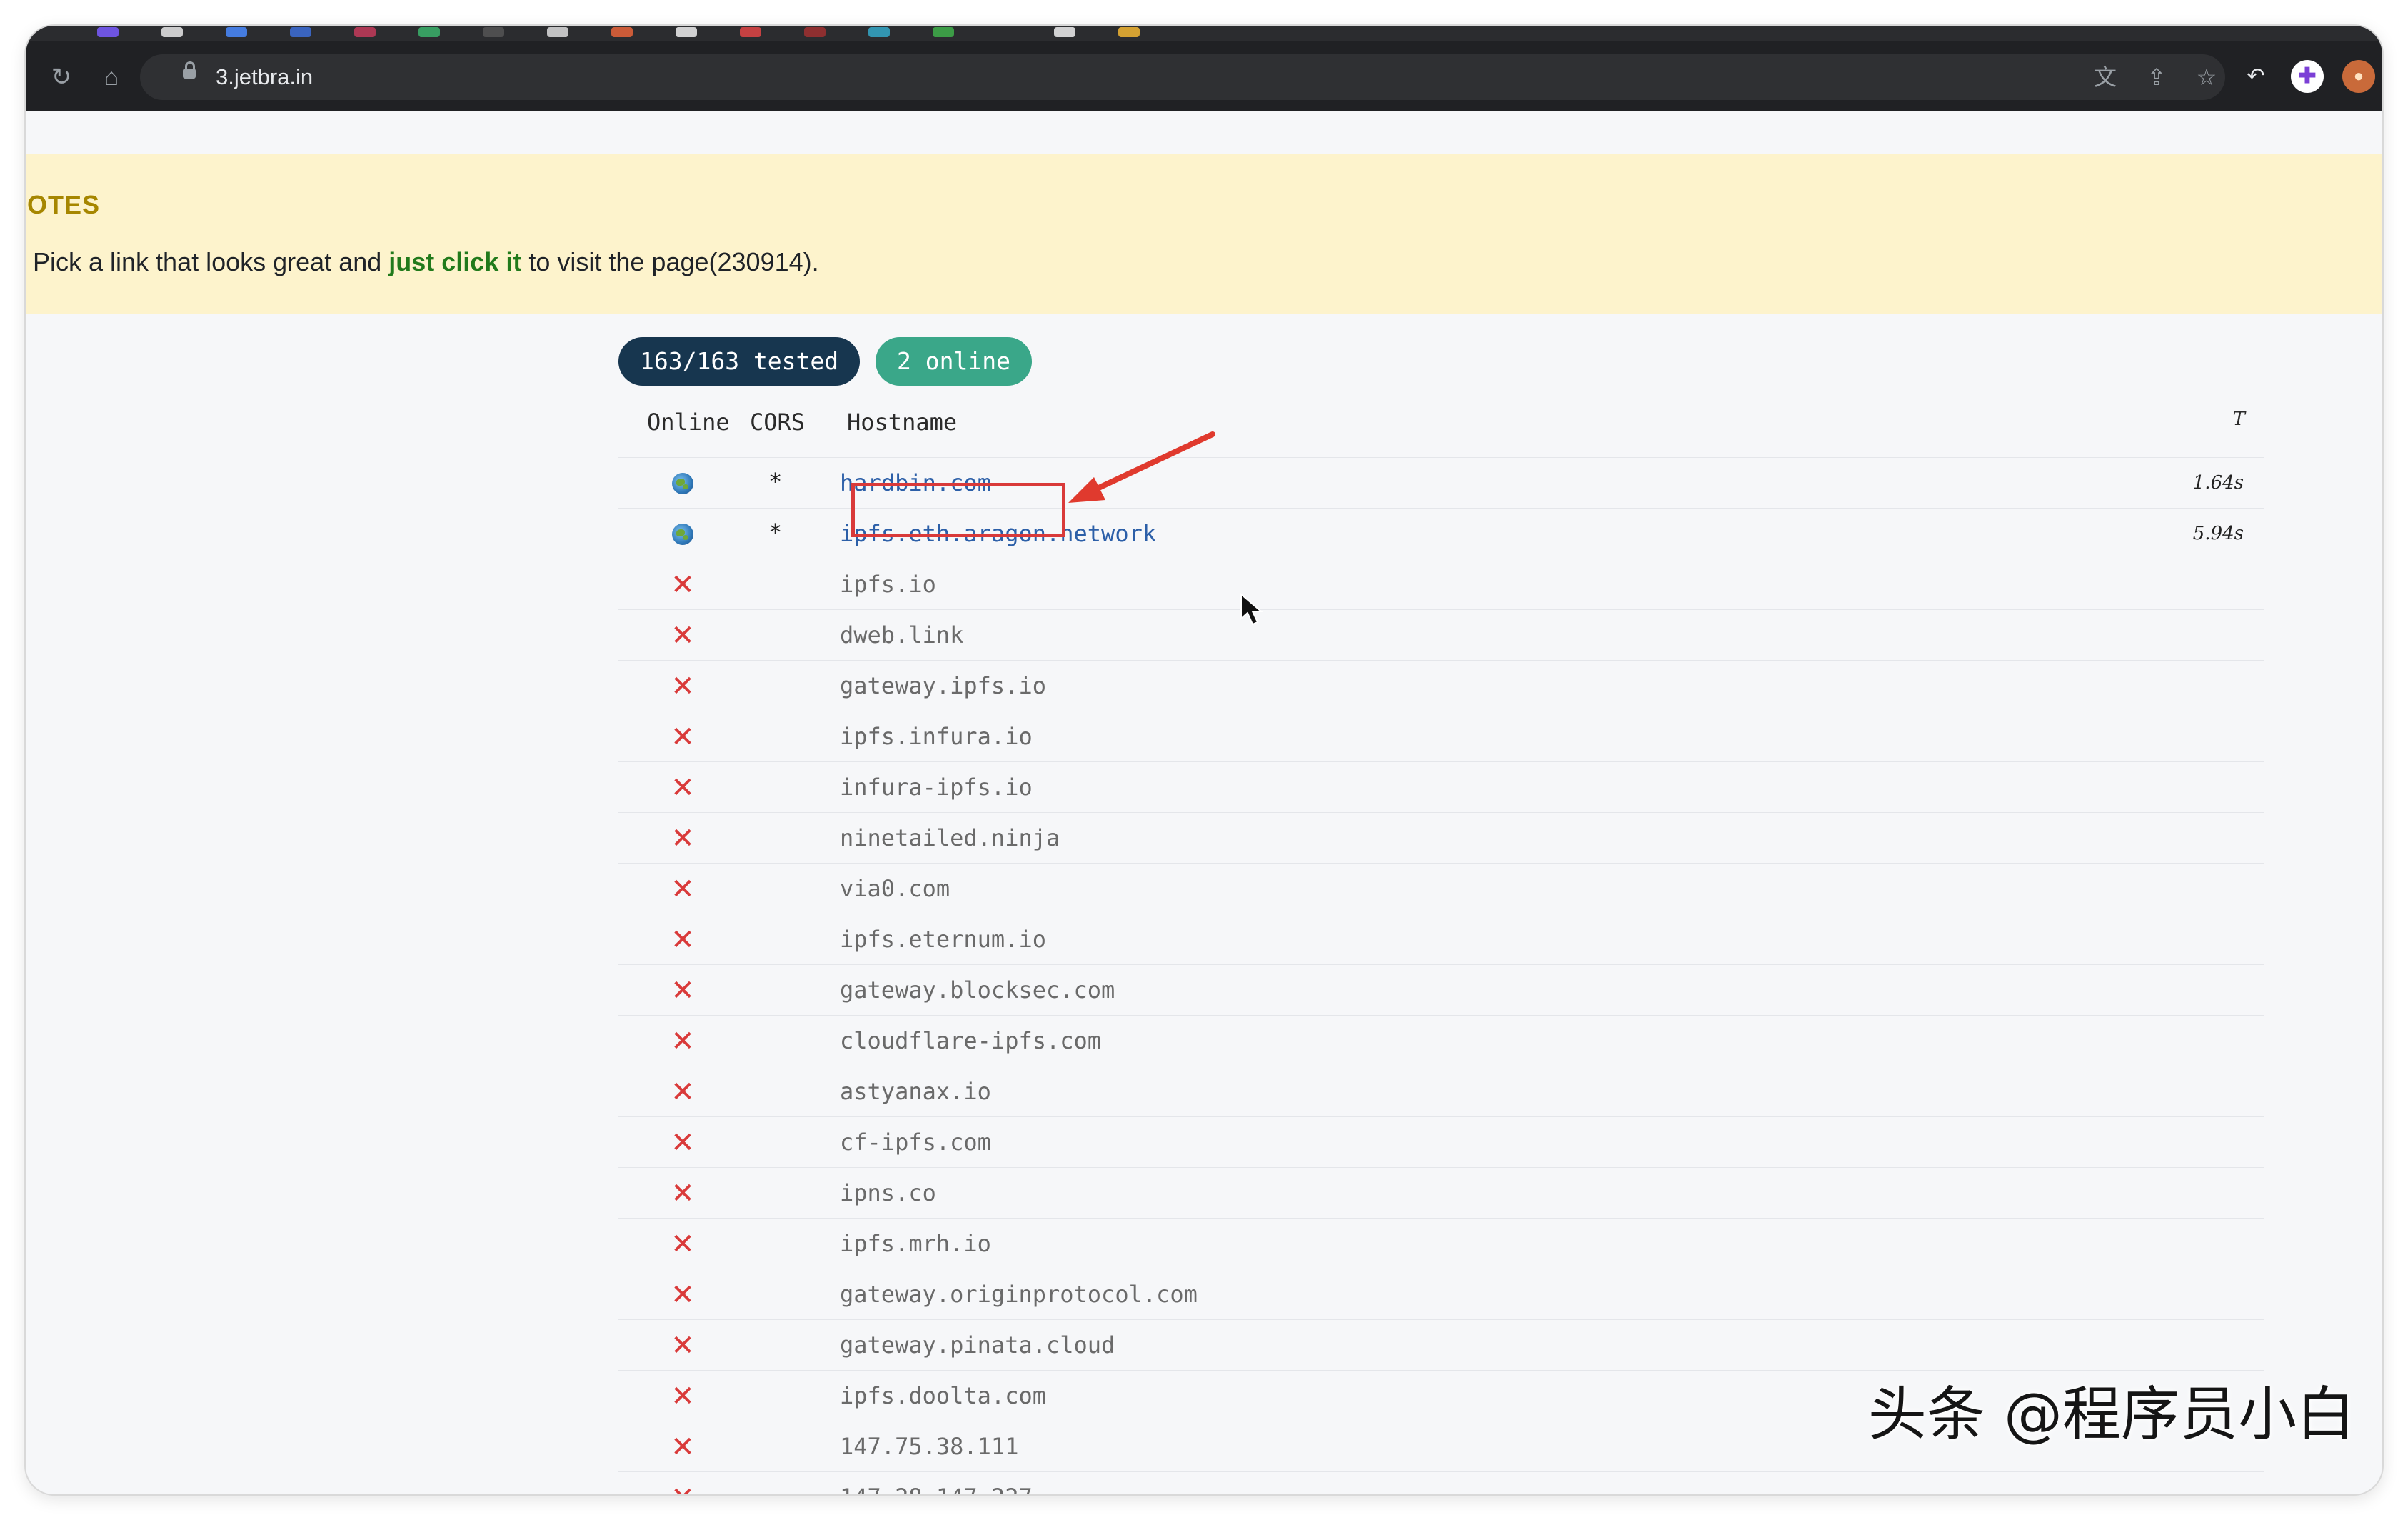  What do you see at coordinates (1441, 786) in the screenshot?
I see `table-row: ✕ infura-ipfs.io` at bounding box center [1441, 786].